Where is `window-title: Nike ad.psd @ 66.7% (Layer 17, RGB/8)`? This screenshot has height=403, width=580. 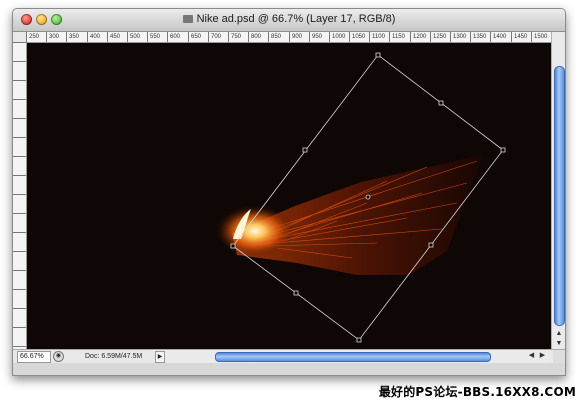 window-title: Nike ad.psd @ 66.7% (Layer 17, RGB/8) is located at coordinates (289, 19).